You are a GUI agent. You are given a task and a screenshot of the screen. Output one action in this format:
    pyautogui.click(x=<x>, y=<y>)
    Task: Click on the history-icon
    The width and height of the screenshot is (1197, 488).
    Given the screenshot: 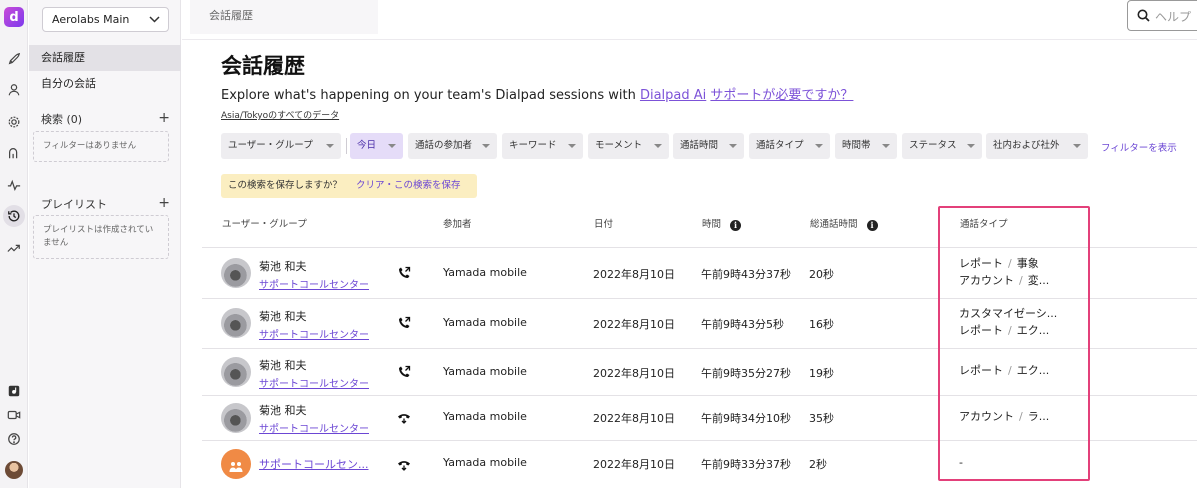 What is the action you would take?
    pyautogui.click(x=14, y=216)
    